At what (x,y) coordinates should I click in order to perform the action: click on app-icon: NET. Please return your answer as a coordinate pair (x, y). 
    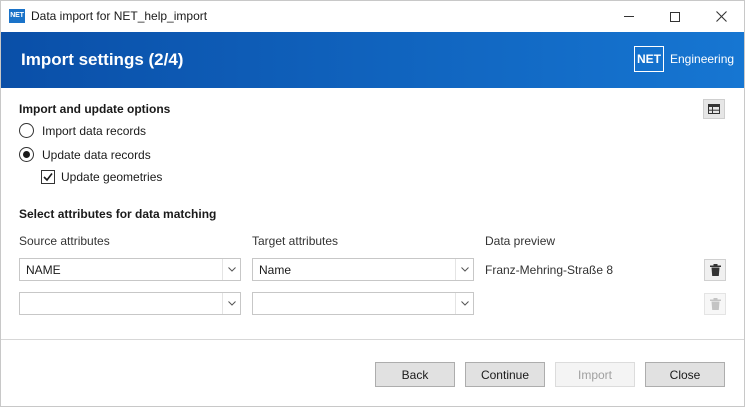
    Looking at the image, I should click on (17, 16).